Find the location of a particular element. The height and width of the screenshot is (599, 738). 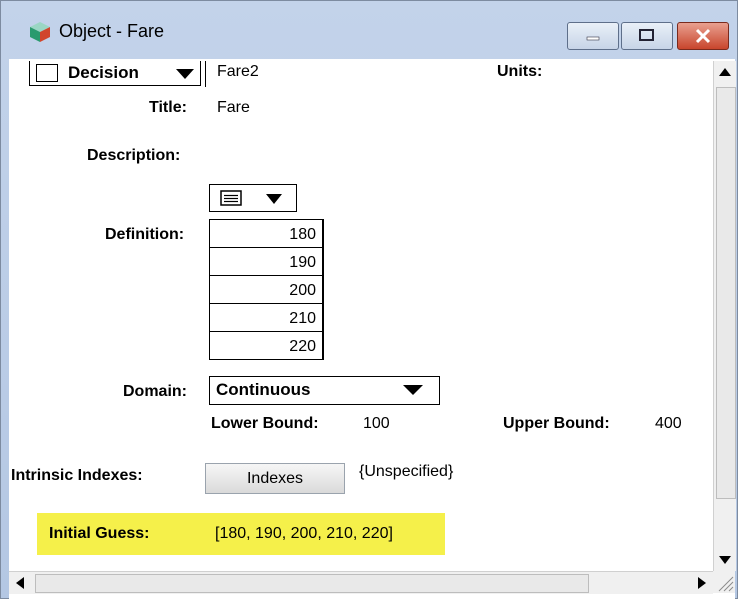

scroll-down-button is located at coordinates (725, 560).